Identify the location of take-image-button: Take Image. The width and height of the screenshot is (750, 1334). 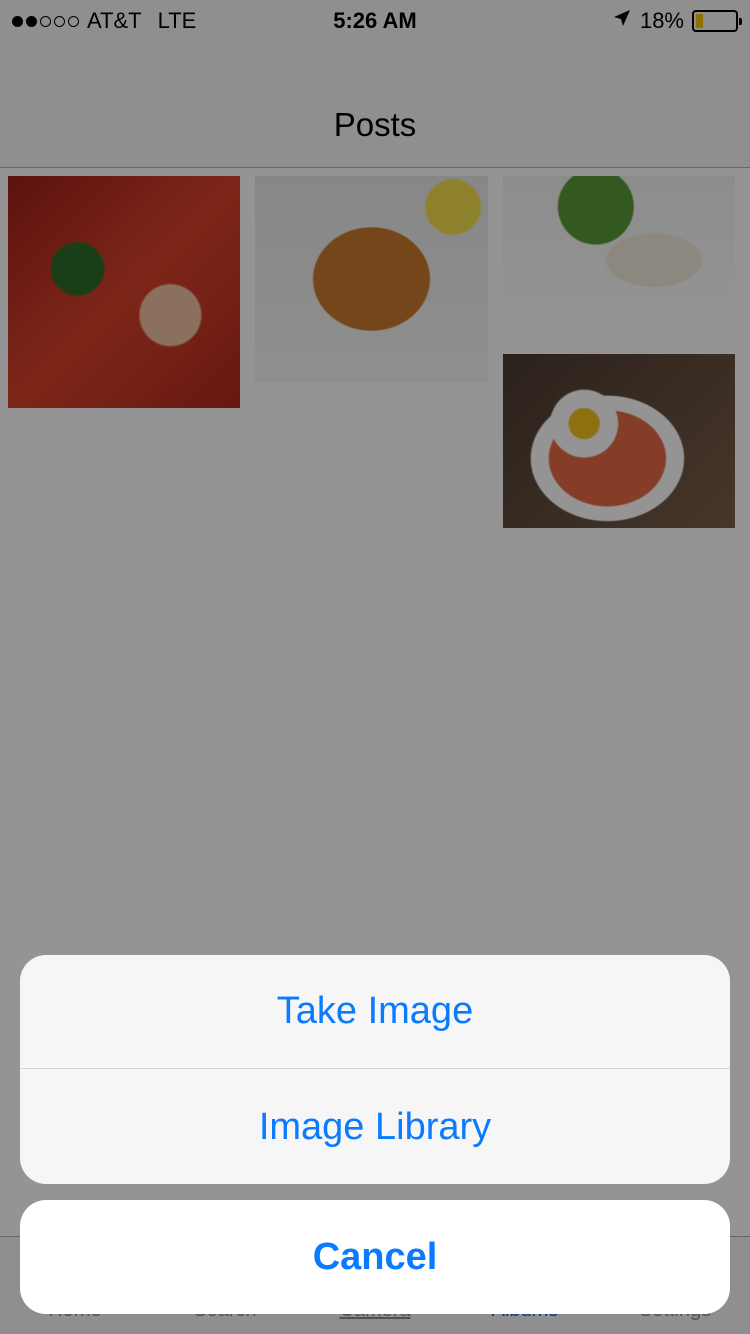
(375, 1012).